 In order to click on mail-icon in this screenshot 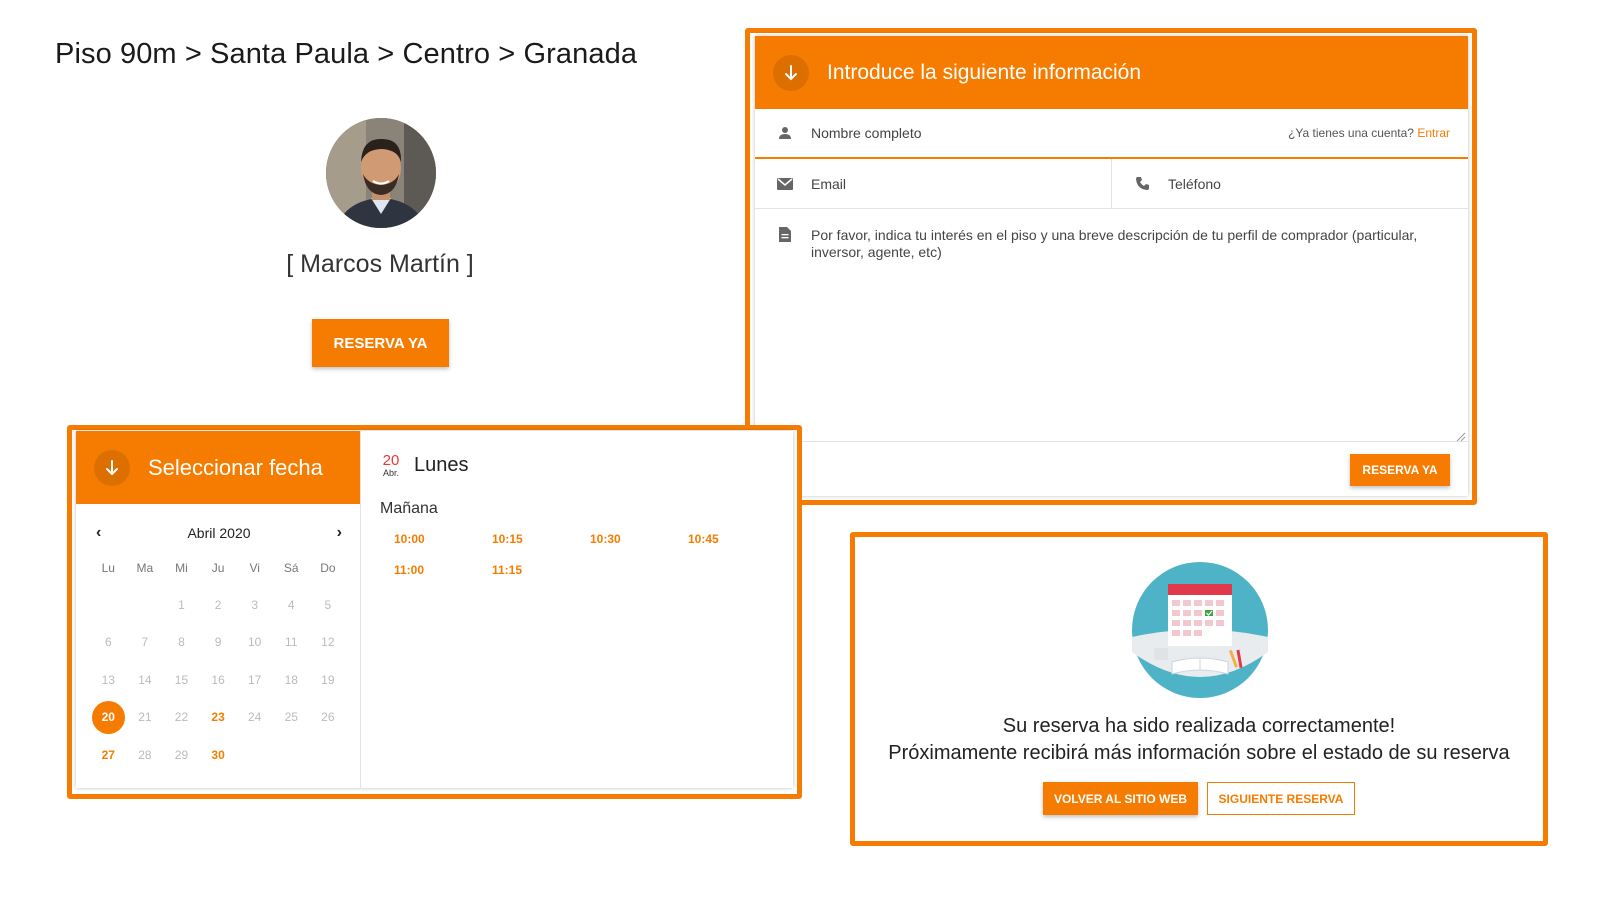, I will do `click(785, 183)`.